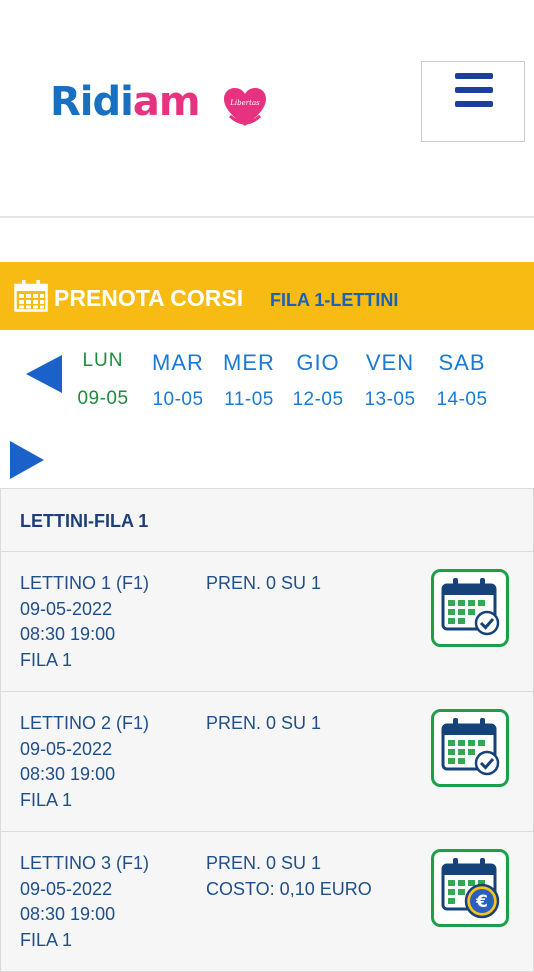 This screenshot has height=972, width=534. Describe the element at coordinates (249, 362) in the screenshot. I see `day-name: MER` at that location.